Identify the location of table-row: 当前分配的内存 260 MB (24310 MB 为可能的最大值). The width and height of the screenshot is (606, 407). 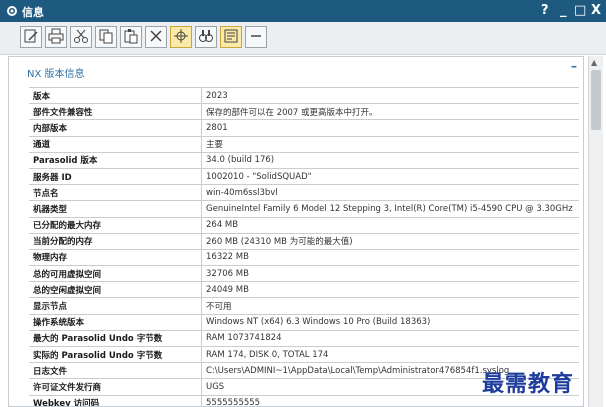
(304, 241).